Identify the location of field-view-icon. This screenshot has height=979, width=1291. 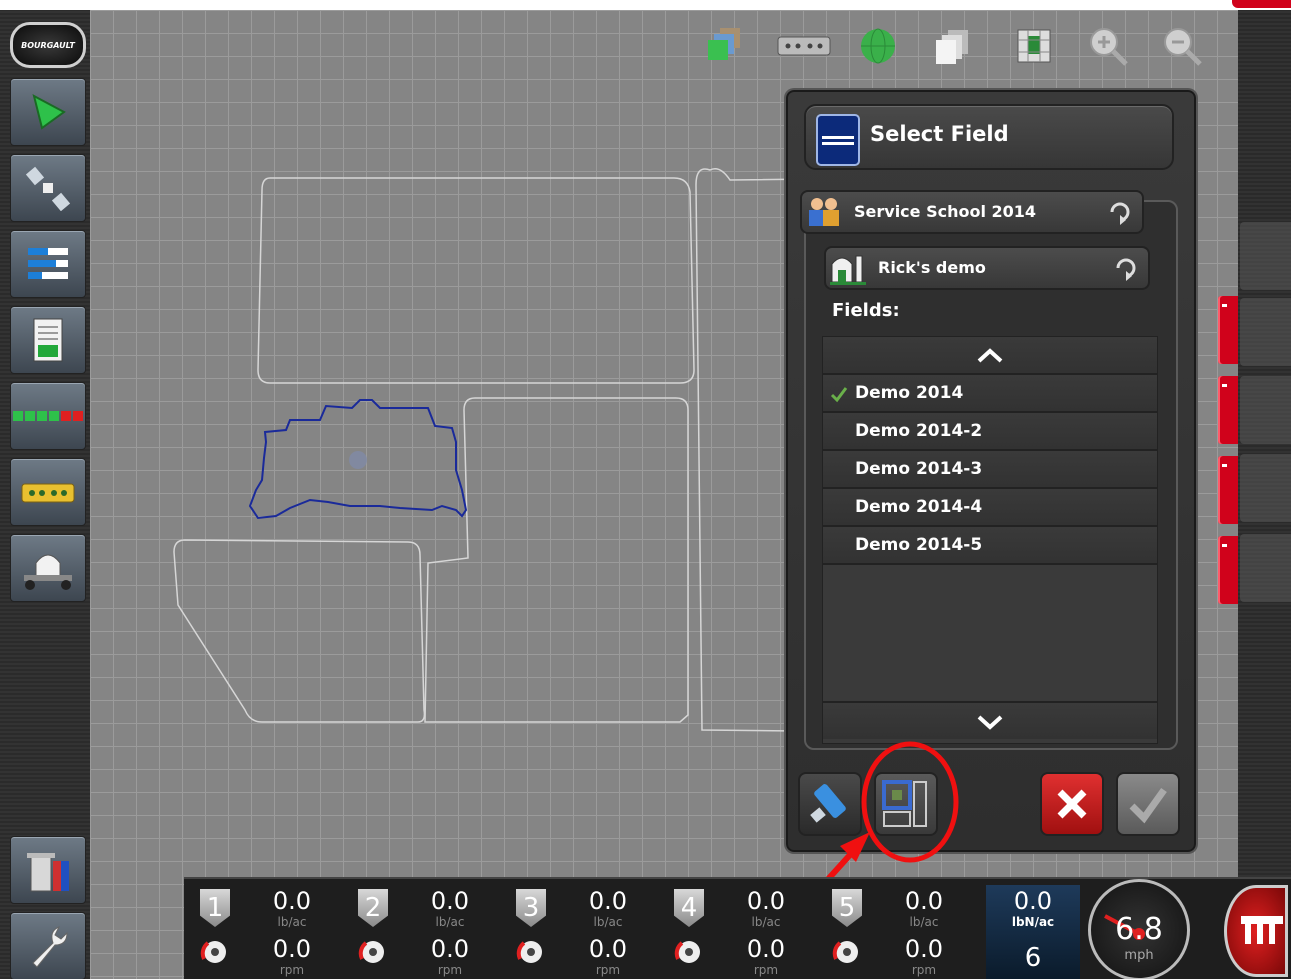
(904, 803).